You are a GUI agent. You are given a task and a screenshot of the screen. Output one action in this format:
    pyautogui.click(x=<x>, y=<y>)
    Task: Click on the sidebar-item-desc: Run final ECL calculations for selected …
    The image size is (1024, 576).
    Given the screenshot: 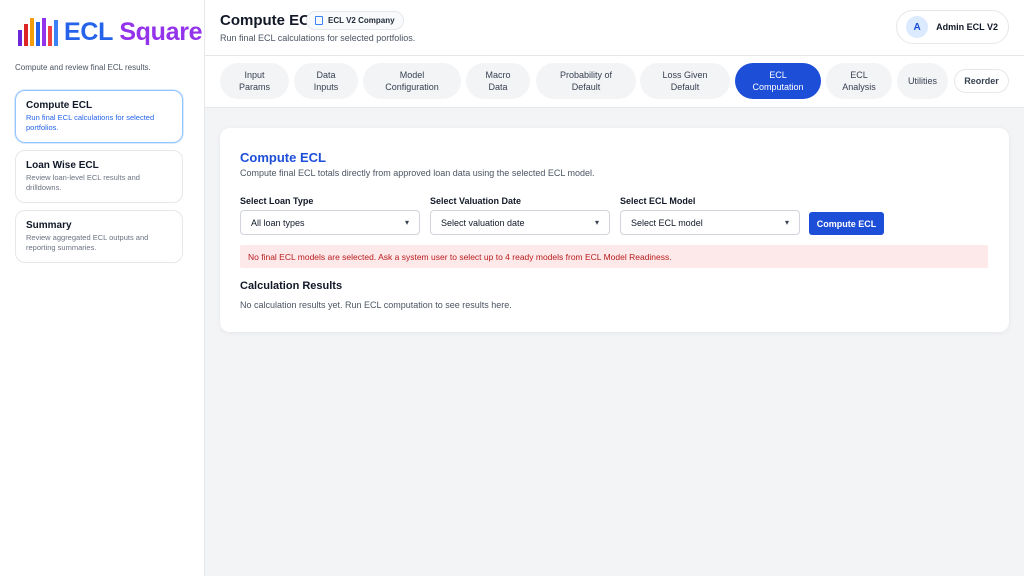 What is the action you would take?
    pyautogui.click(x=90, y=123)
    